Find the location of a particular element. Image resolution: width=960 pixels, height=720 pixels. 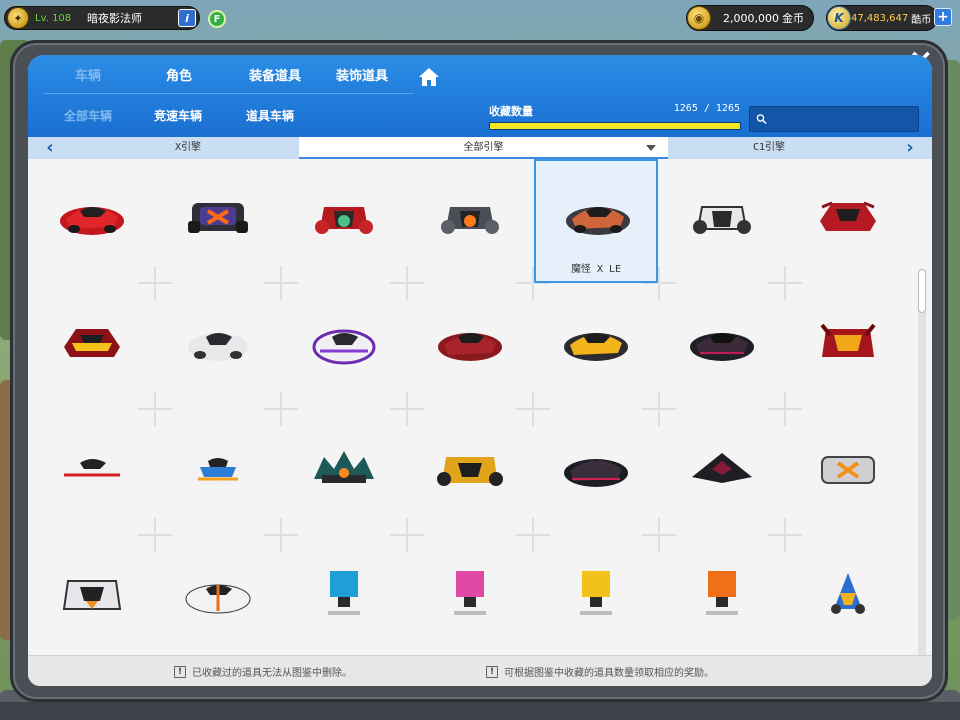

jet-car-icon is located at coordinates (722, 468).